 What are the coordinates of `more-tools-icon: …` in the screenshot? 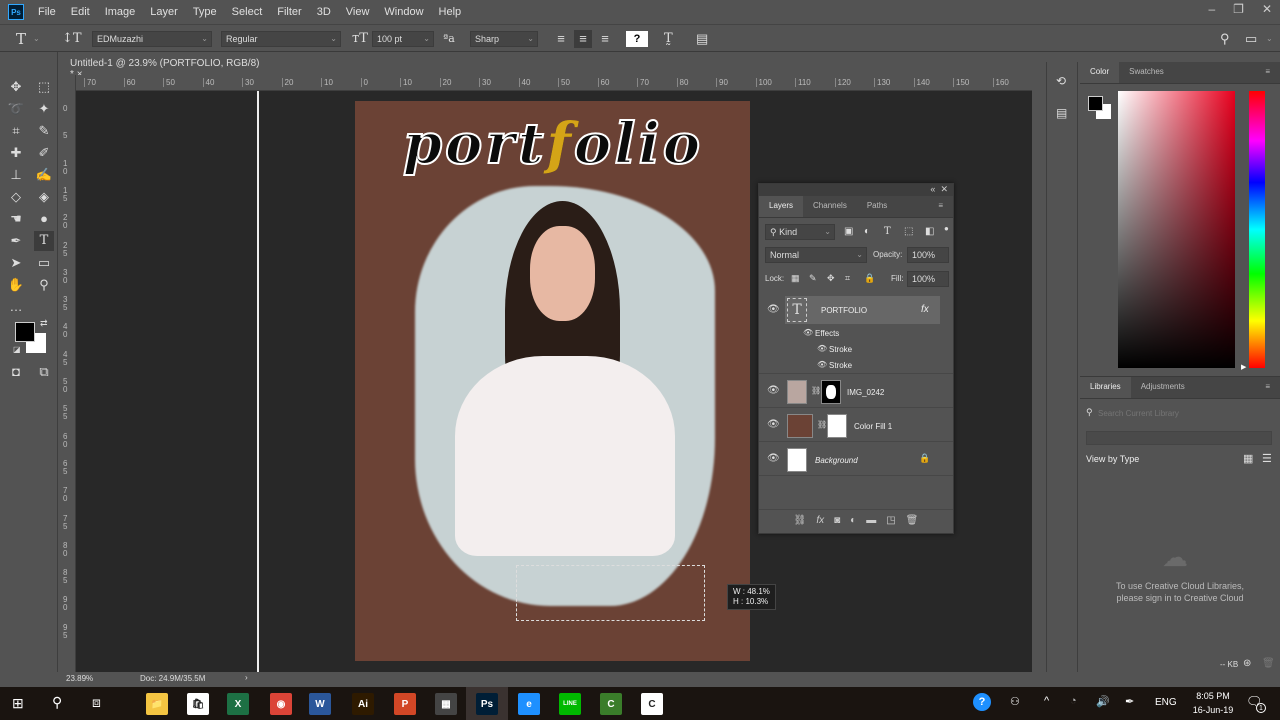 It's located at (16, 307).